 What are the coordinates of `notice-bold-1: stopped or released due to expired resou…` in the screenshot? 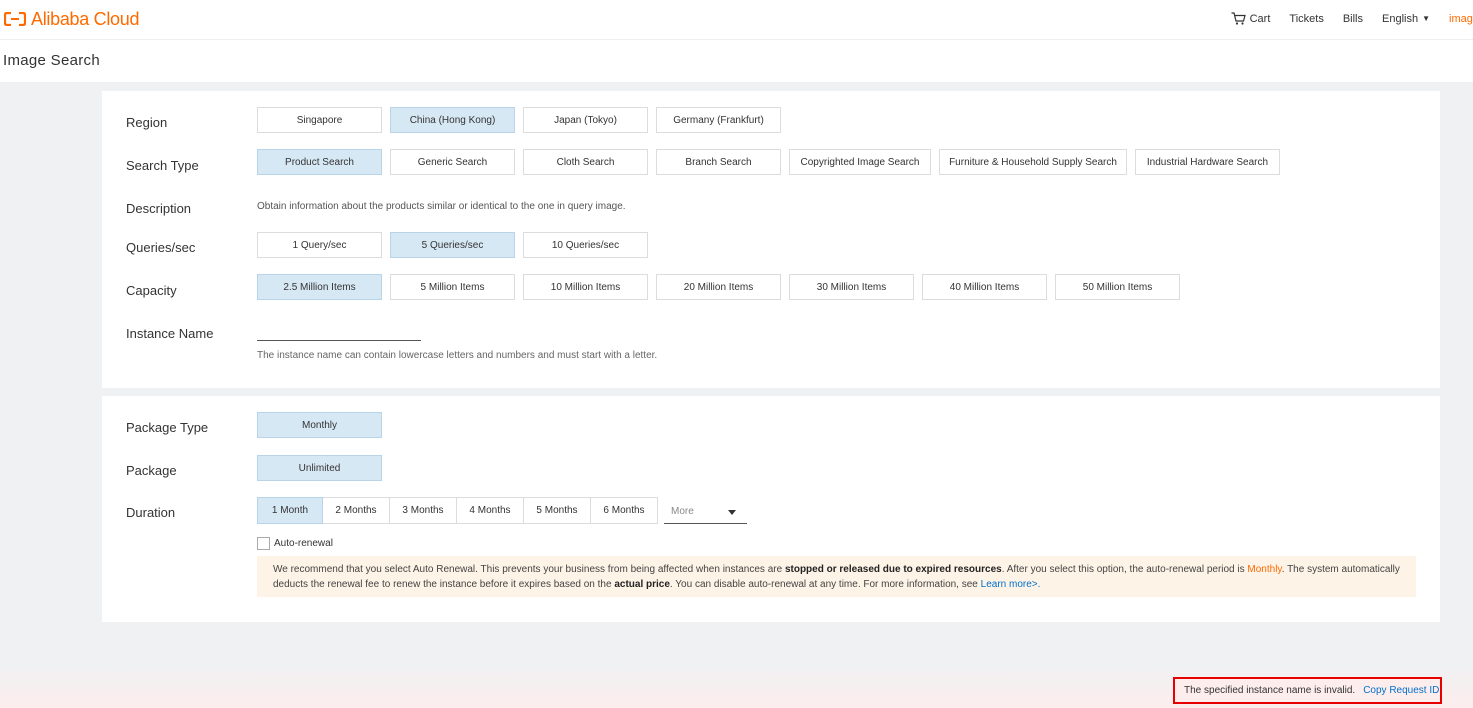 It's located at (893, 569).